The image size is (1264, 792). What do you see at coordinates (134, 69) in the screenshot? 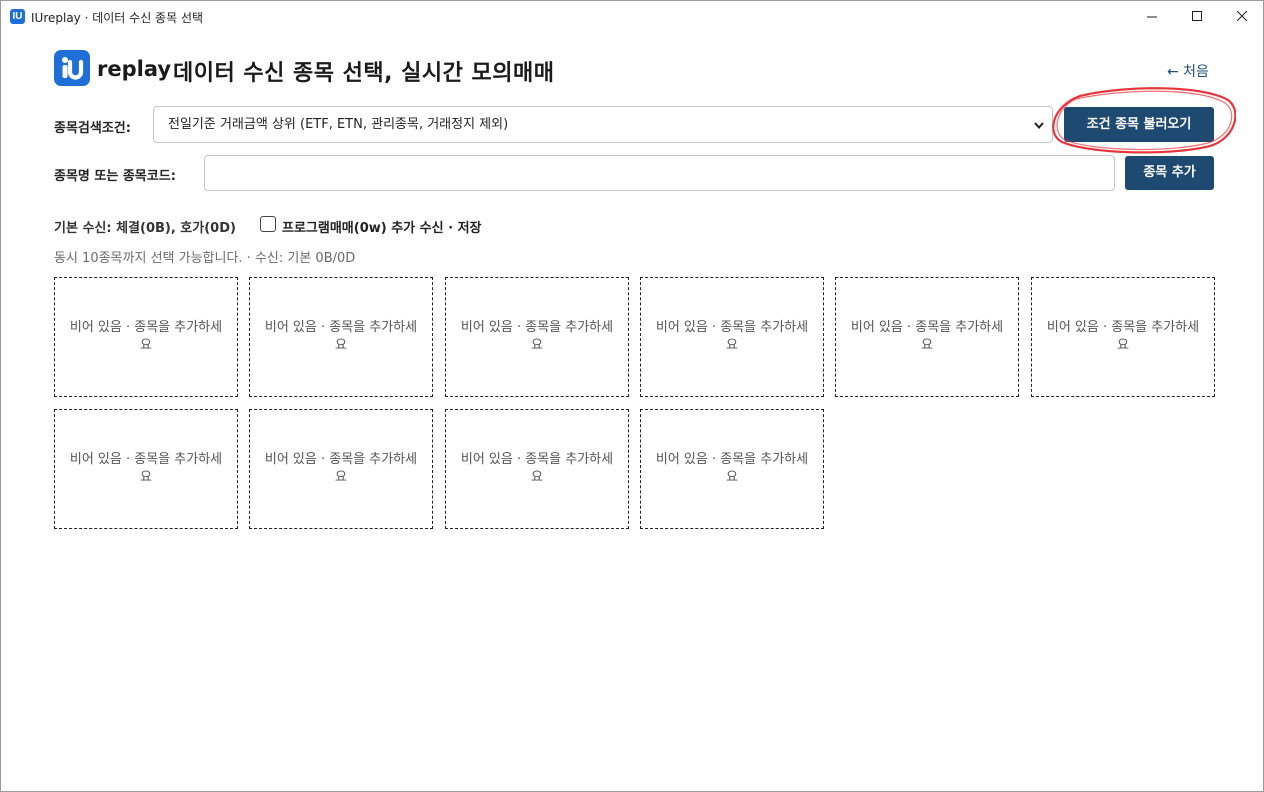
I see `brand-name: replay` at bounding box center [134, 69].